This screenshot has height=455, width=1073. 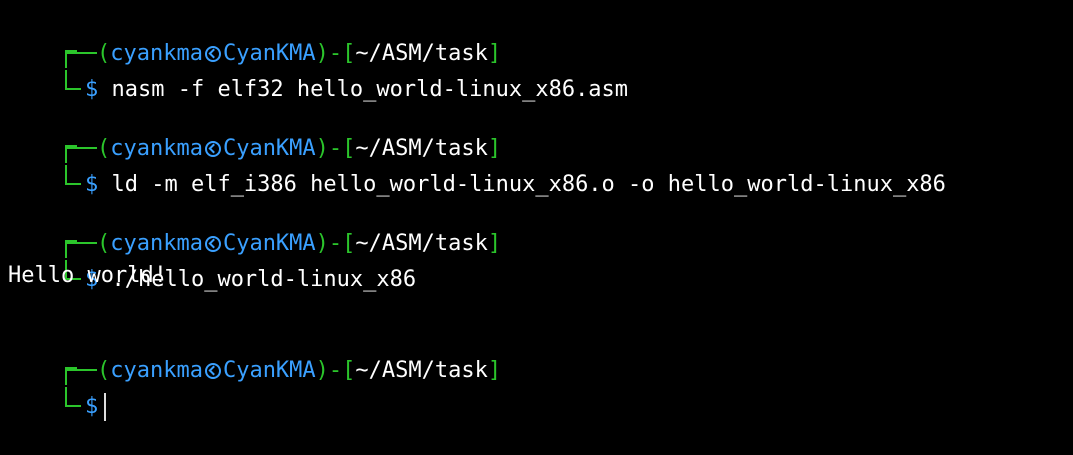 What do you see at coordinates (87, 275) in the screenshot?
I see `output-text: Hello world!` at bounding box center [87, 275].